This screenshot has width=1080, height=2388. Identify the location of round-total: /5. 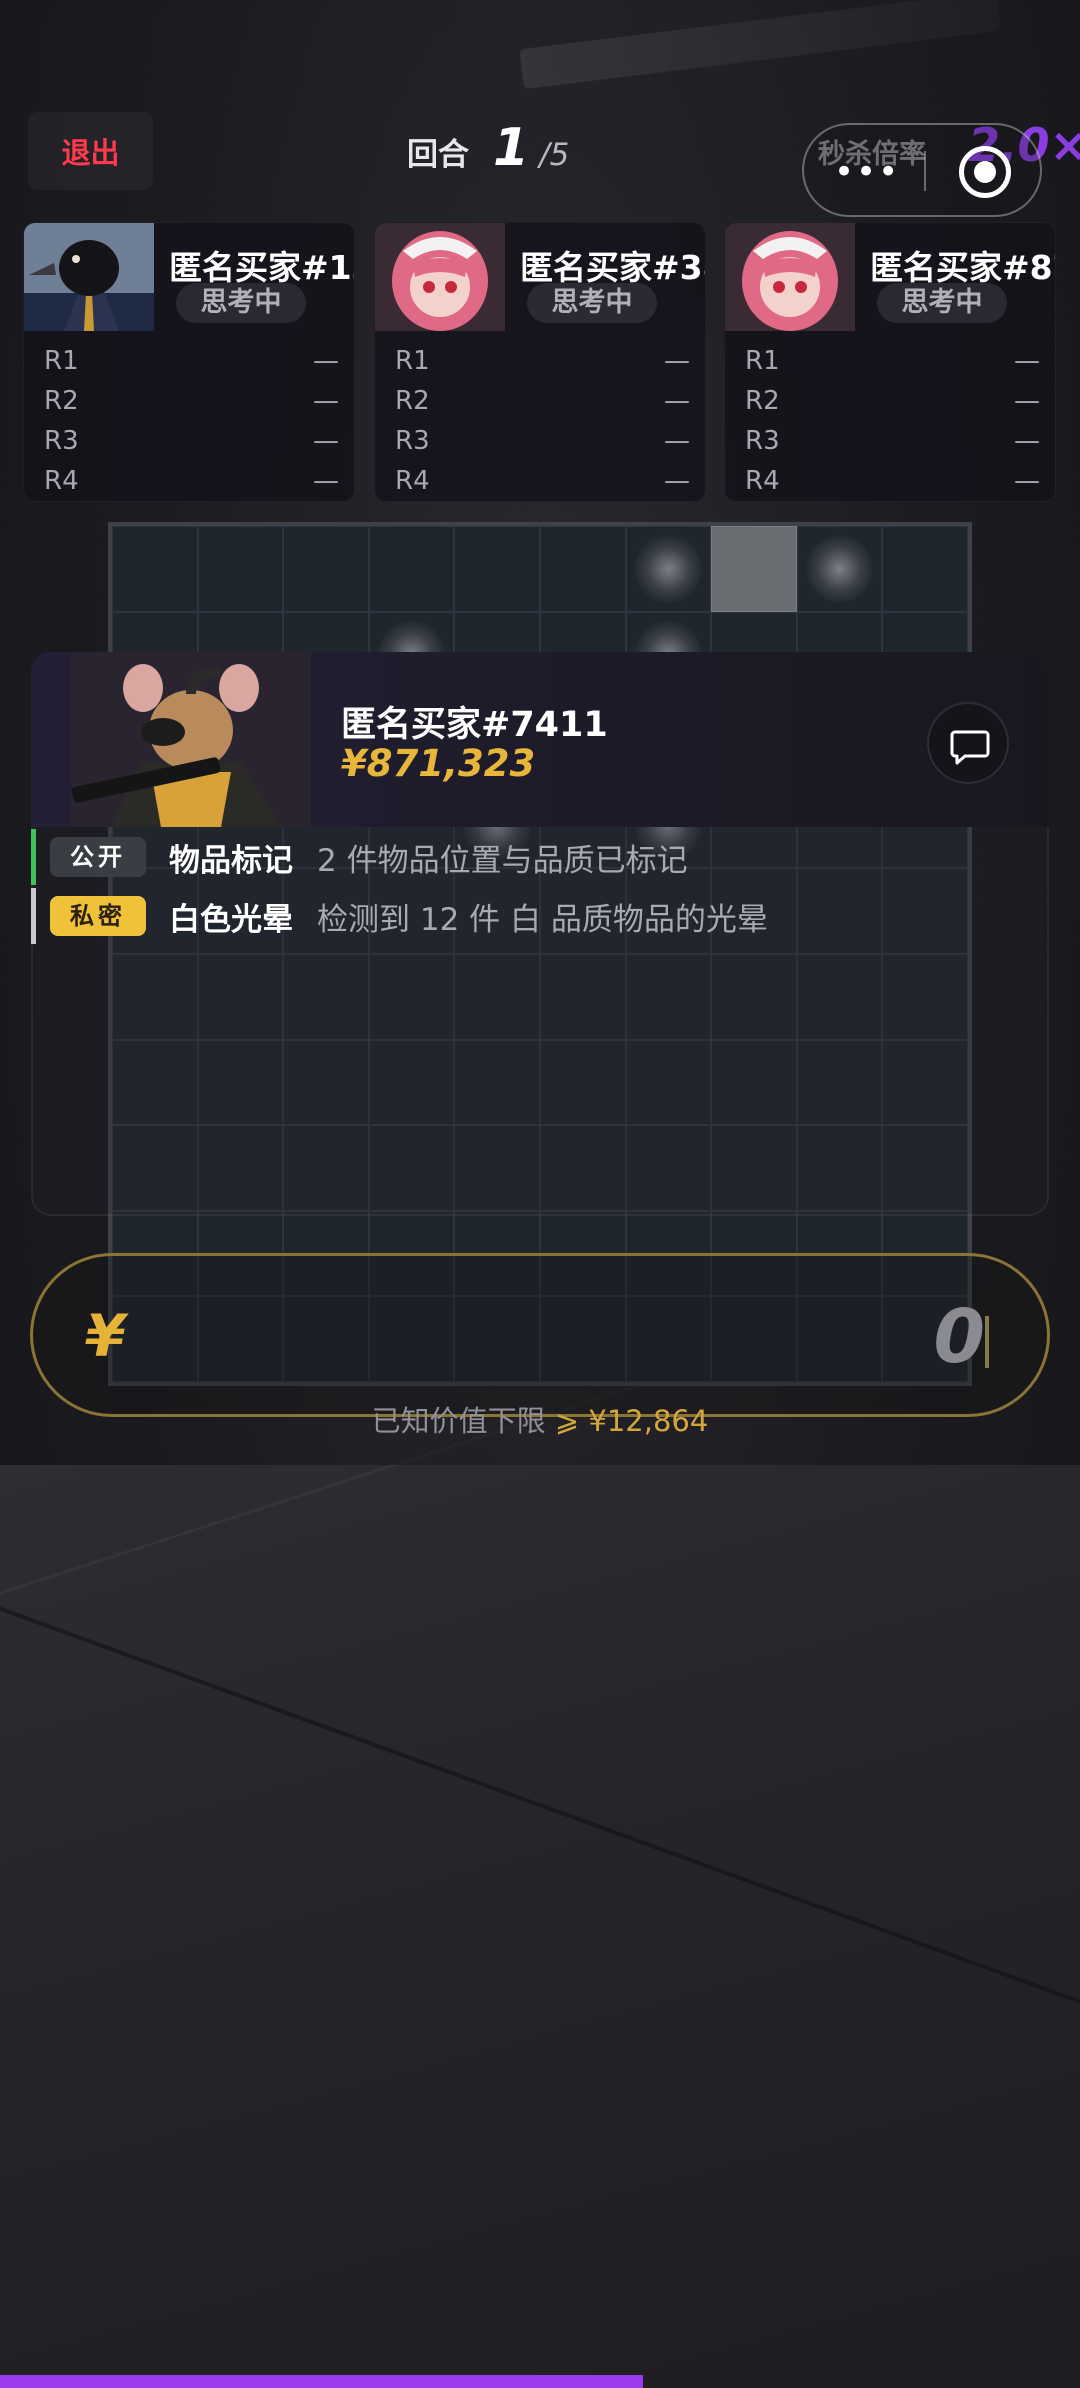
(554, 155).